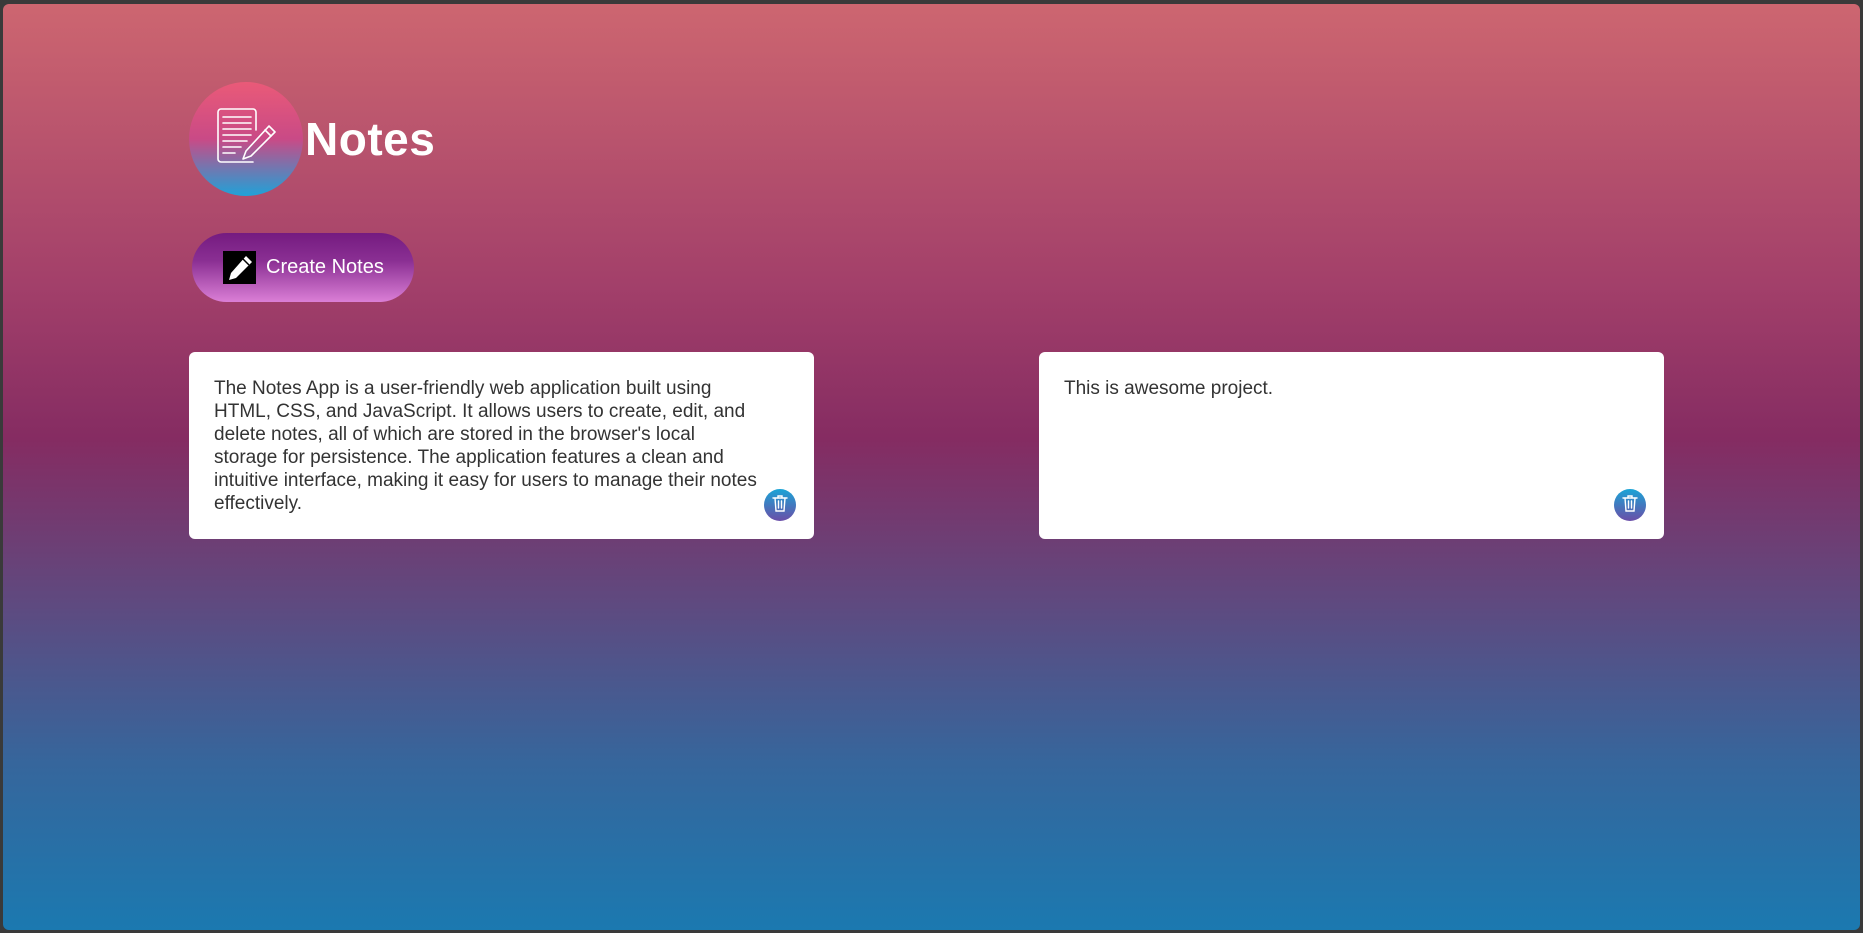 The image size is (1863, 933). I want to click on app-title: Notes, so click(370, 139).